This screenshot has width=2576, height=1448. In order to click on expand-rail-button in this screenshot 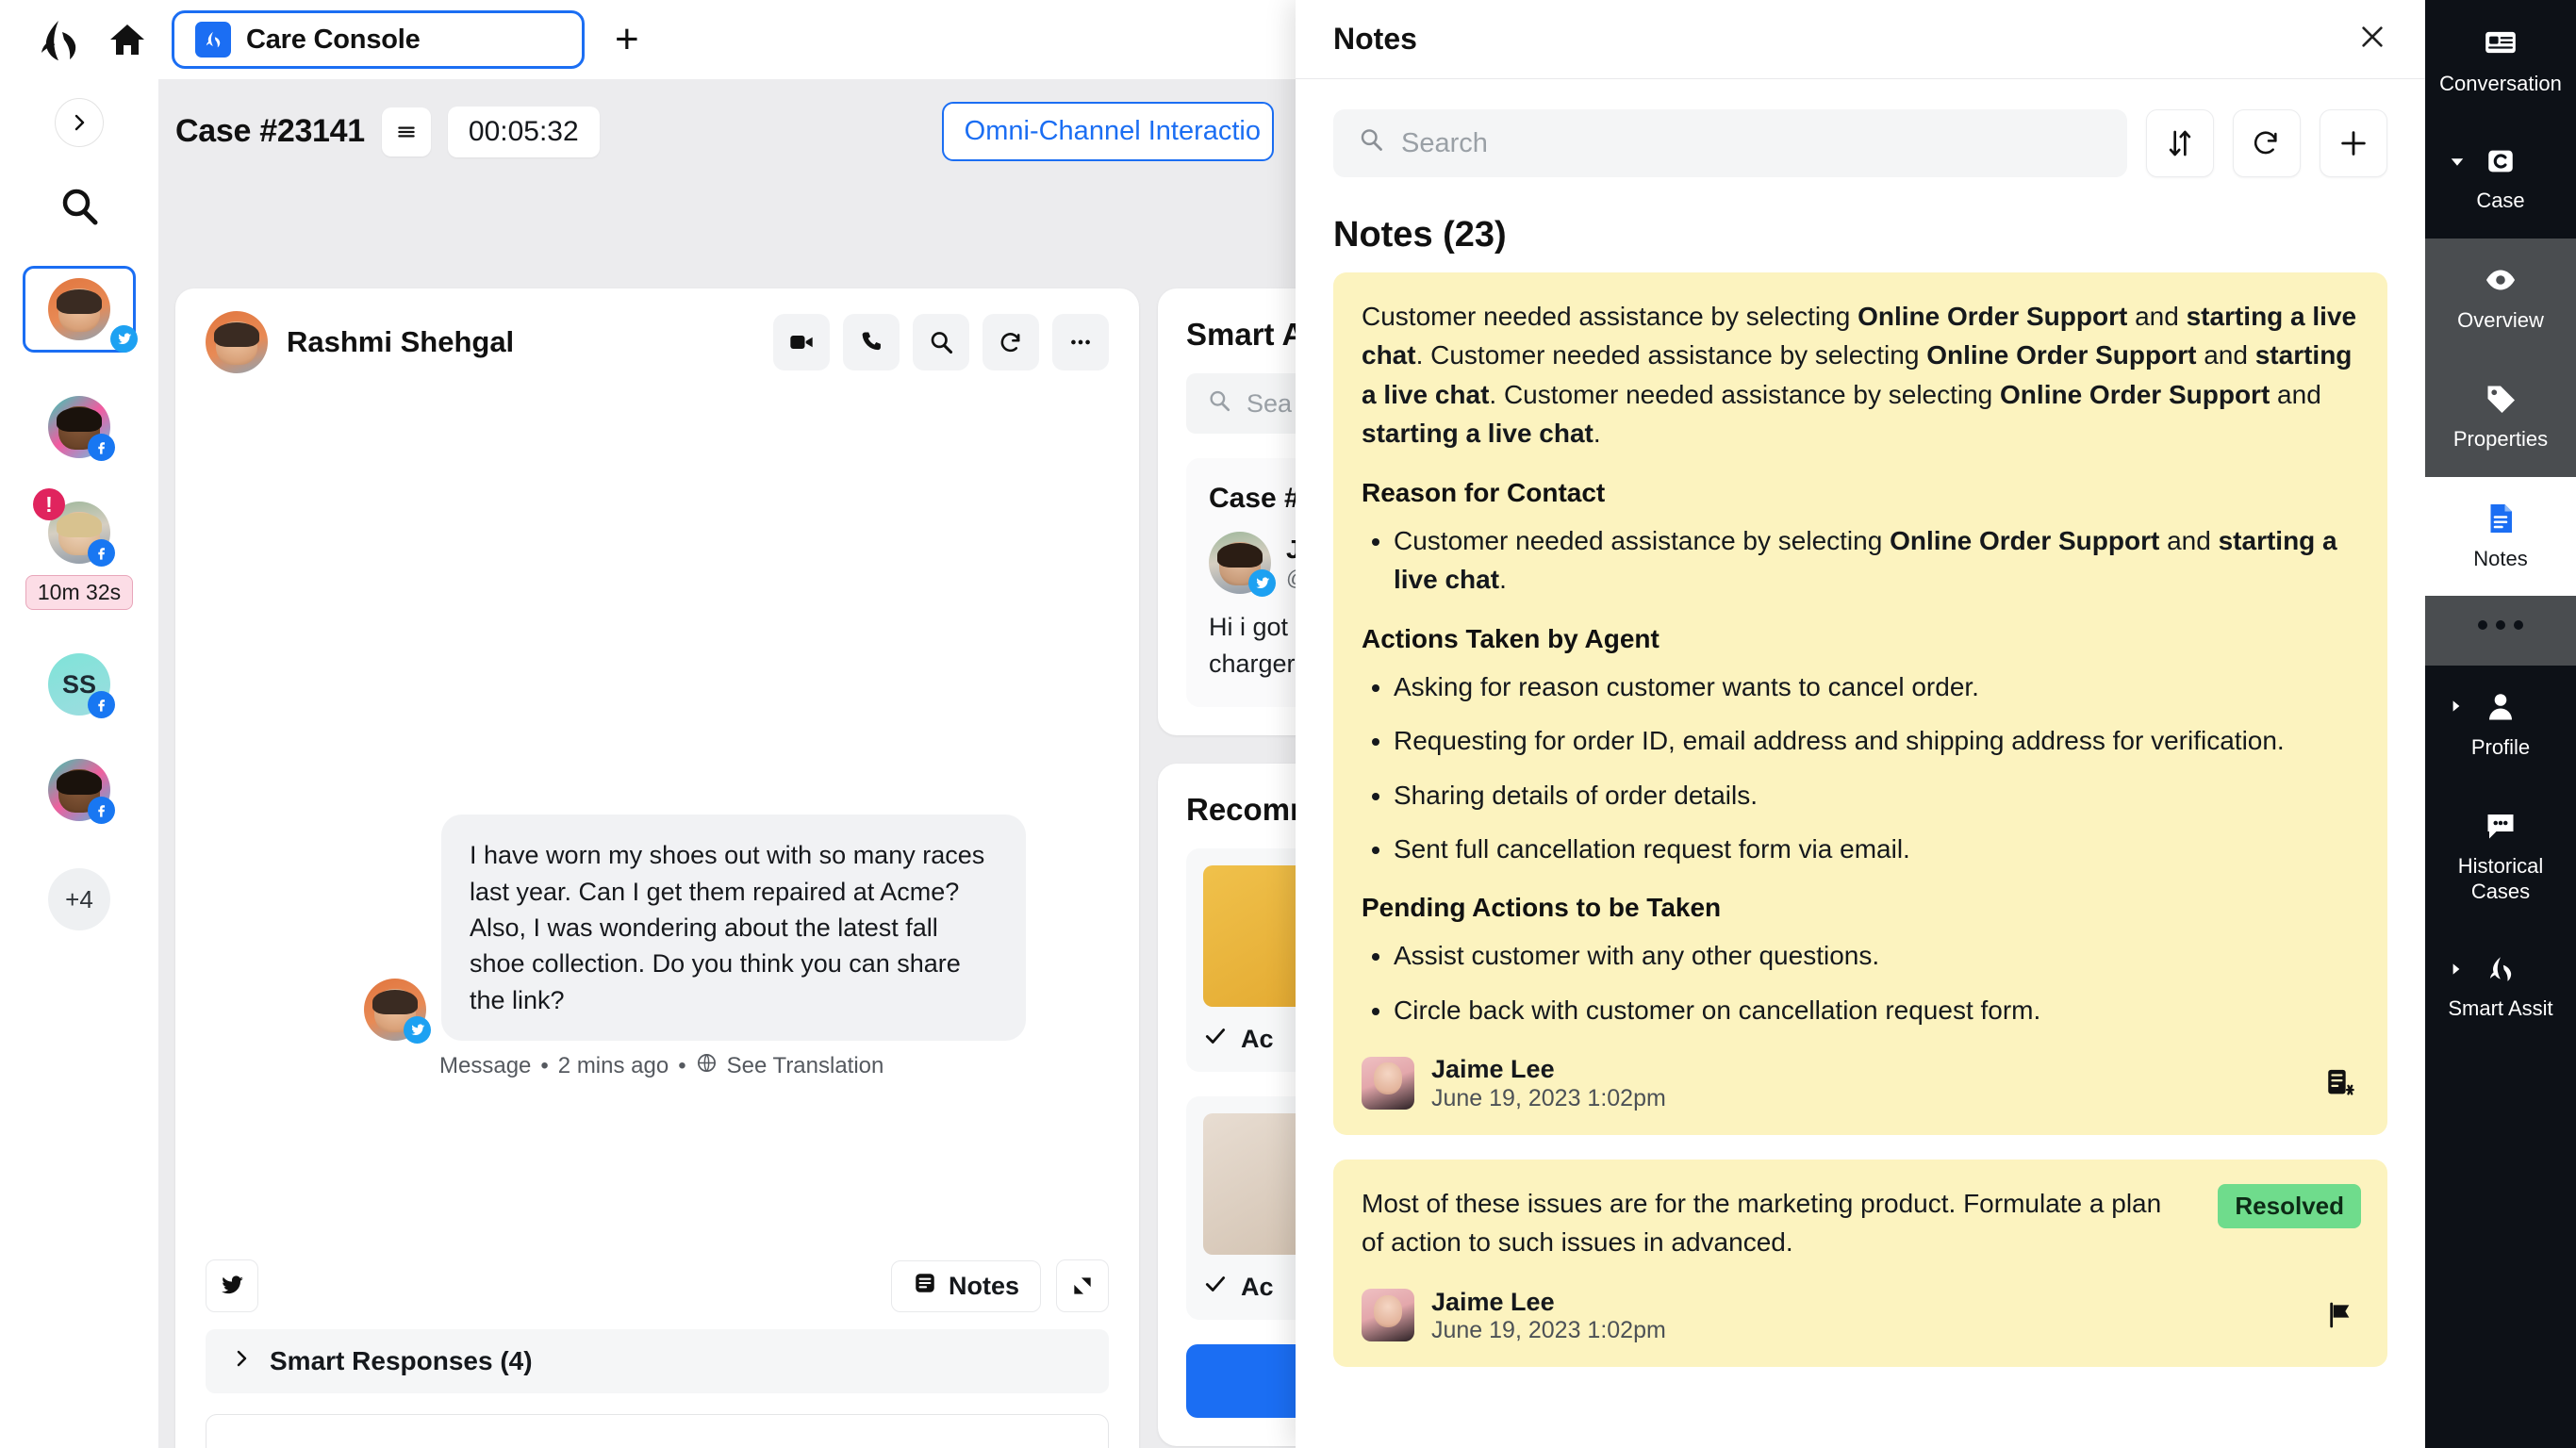, I will do `click(79, 122)`.